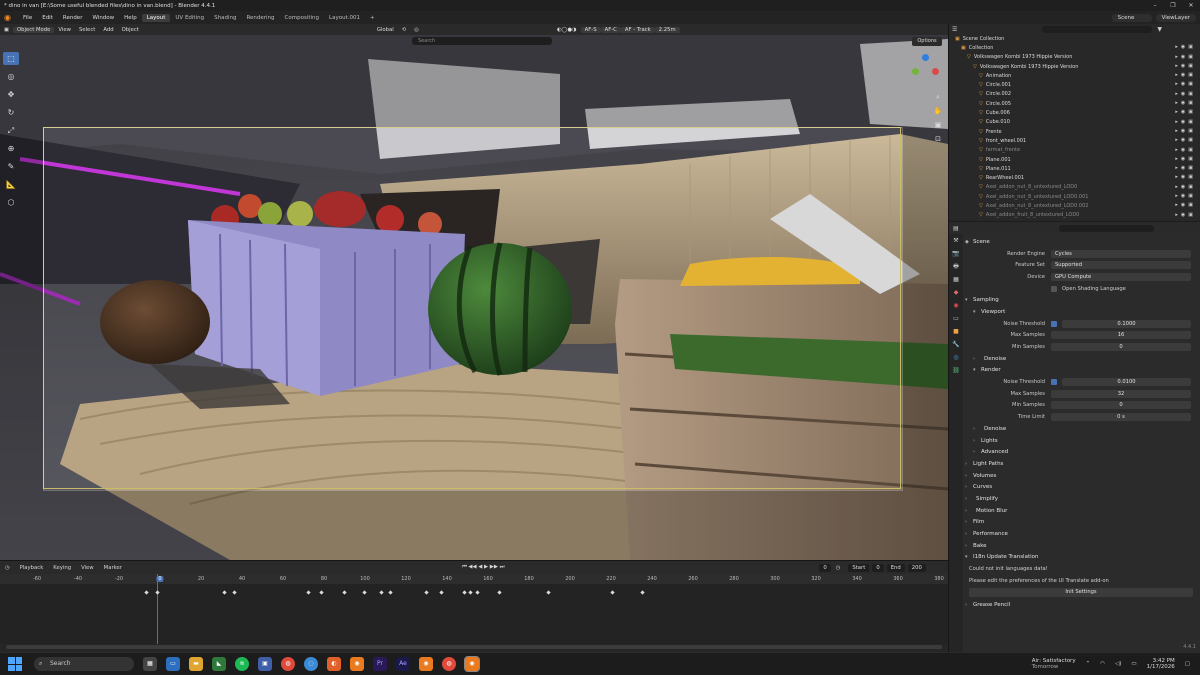  What do you see at coordinates (1074, 196) in the screenshot?
I see `outliner-item: ▽ Axel_addon_nut_8_untextured_LOD0.001 ▸◉▣` at bounding box center [1074, 196].